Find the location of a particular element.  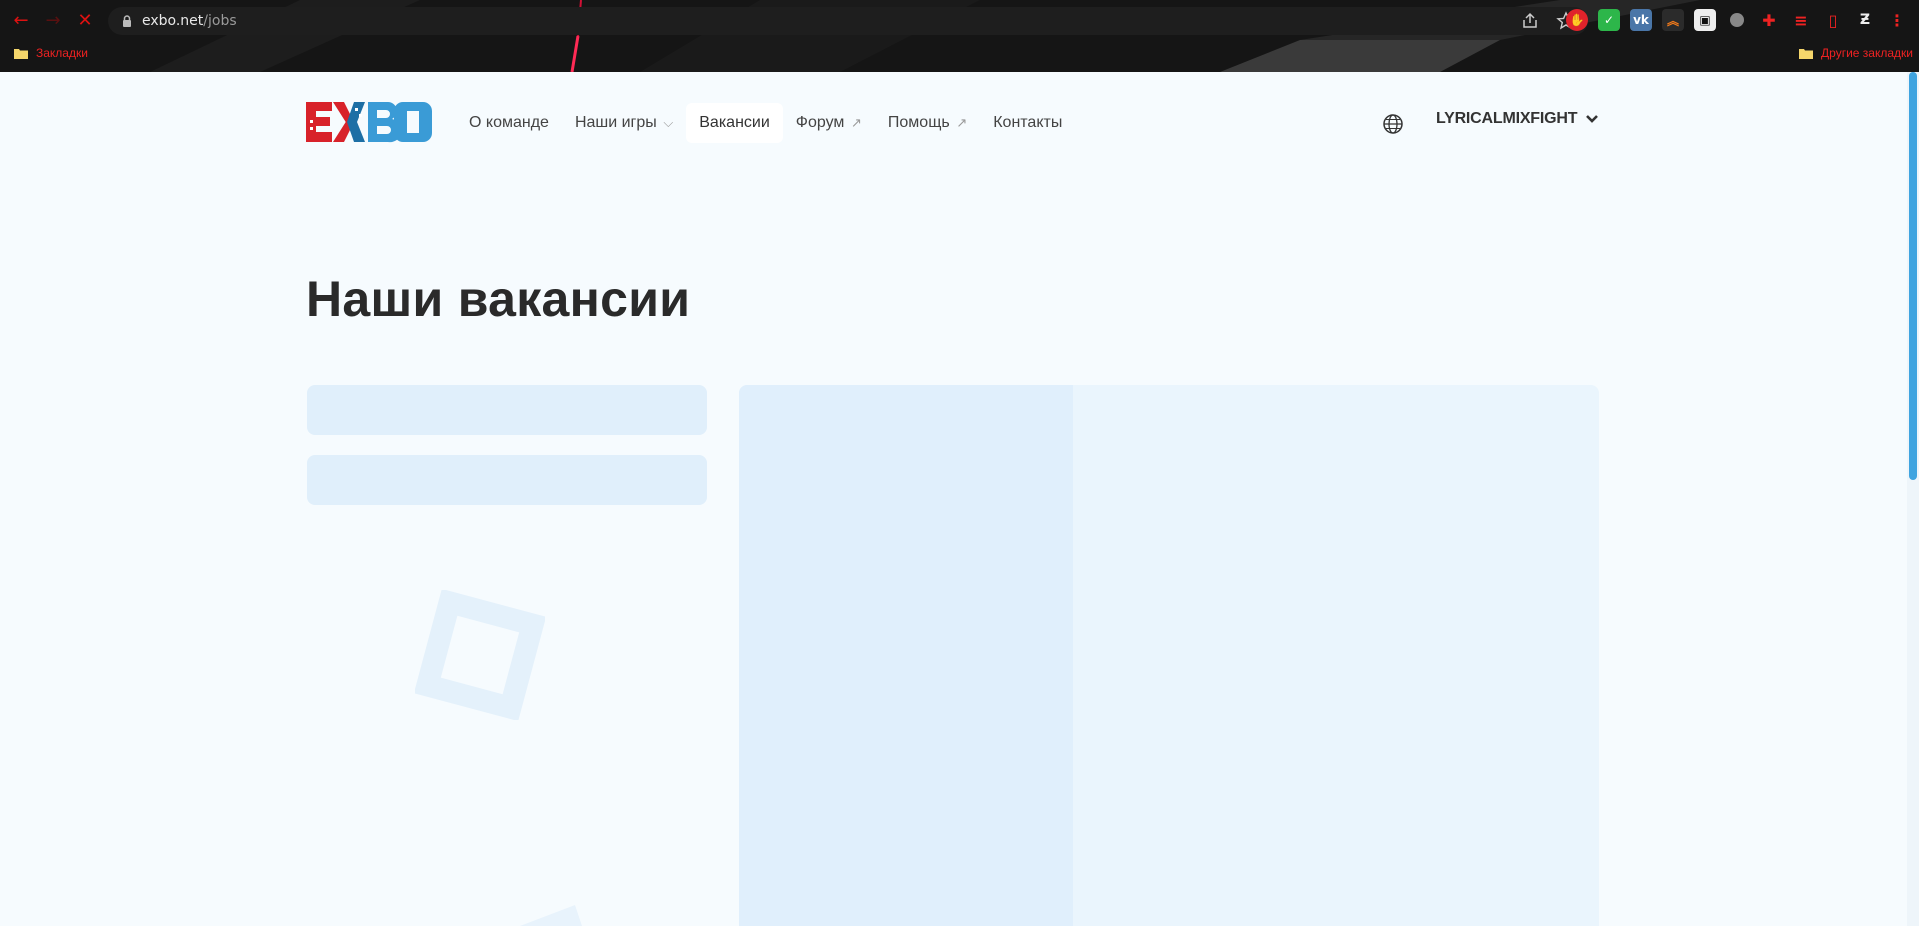

extensions-bar: ✋ ✓ vk ︽ ▣ ✚ ≡ ▯ Ƶ ⋮ is located at coordinates (1737, 20).